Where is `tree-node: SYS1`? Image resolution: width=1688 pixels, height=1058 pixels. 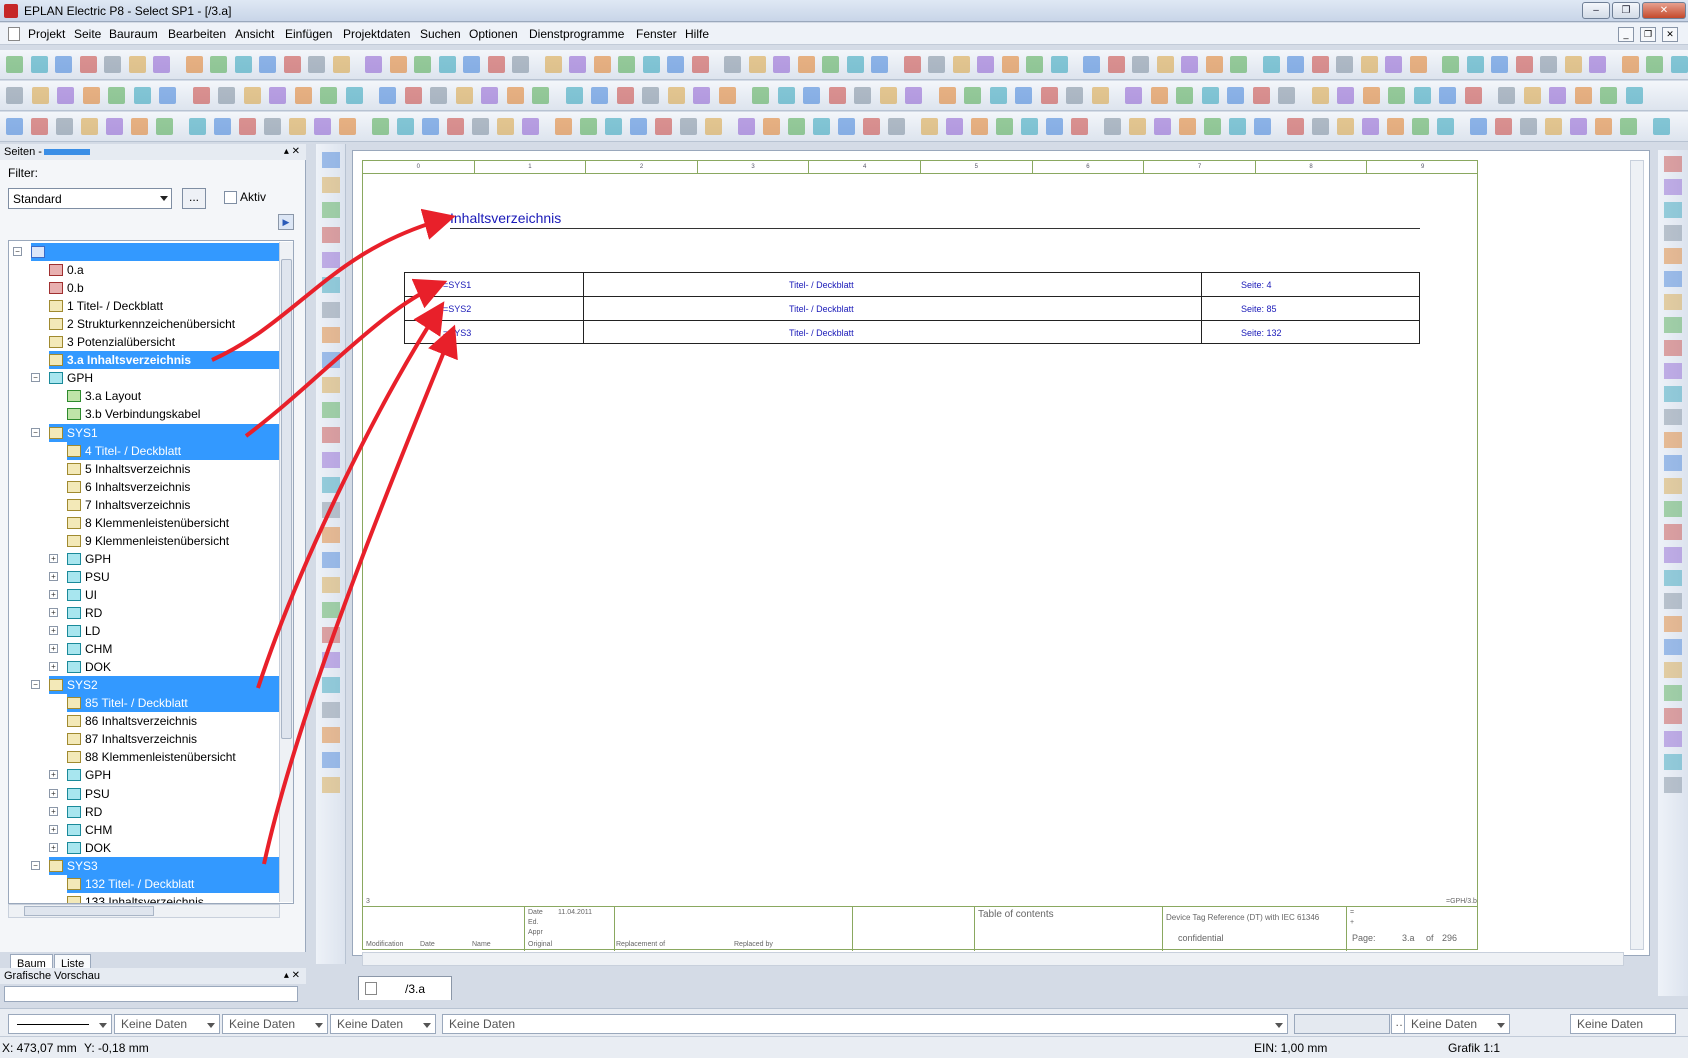
tree-node: SYS1 is located at coordinates (164, 432).